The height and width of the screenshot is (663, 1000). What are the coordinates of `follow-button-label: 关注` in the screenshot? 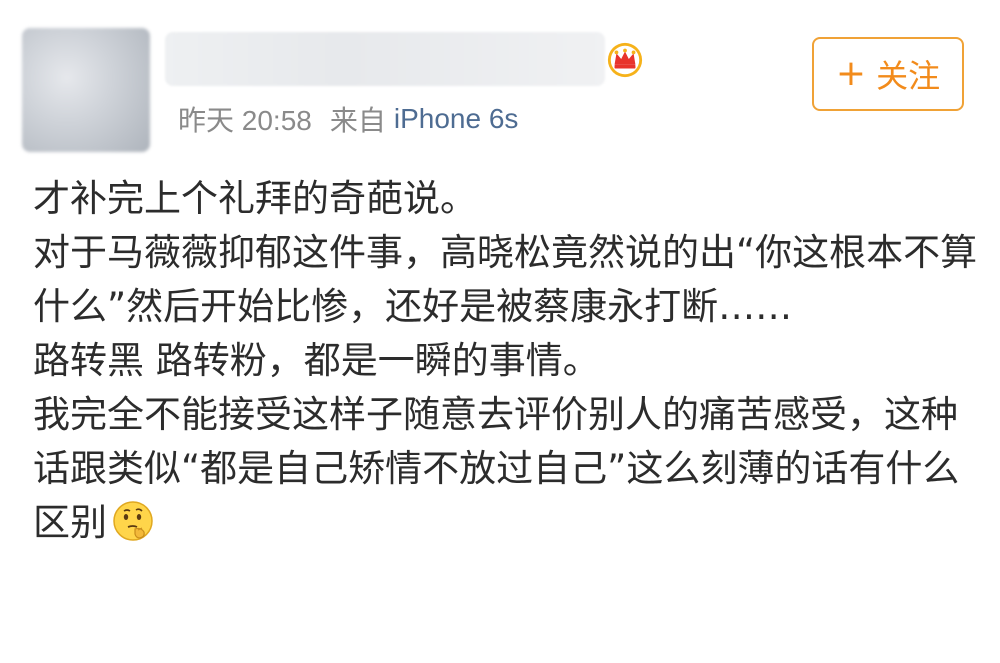 It's located at (908, 76).